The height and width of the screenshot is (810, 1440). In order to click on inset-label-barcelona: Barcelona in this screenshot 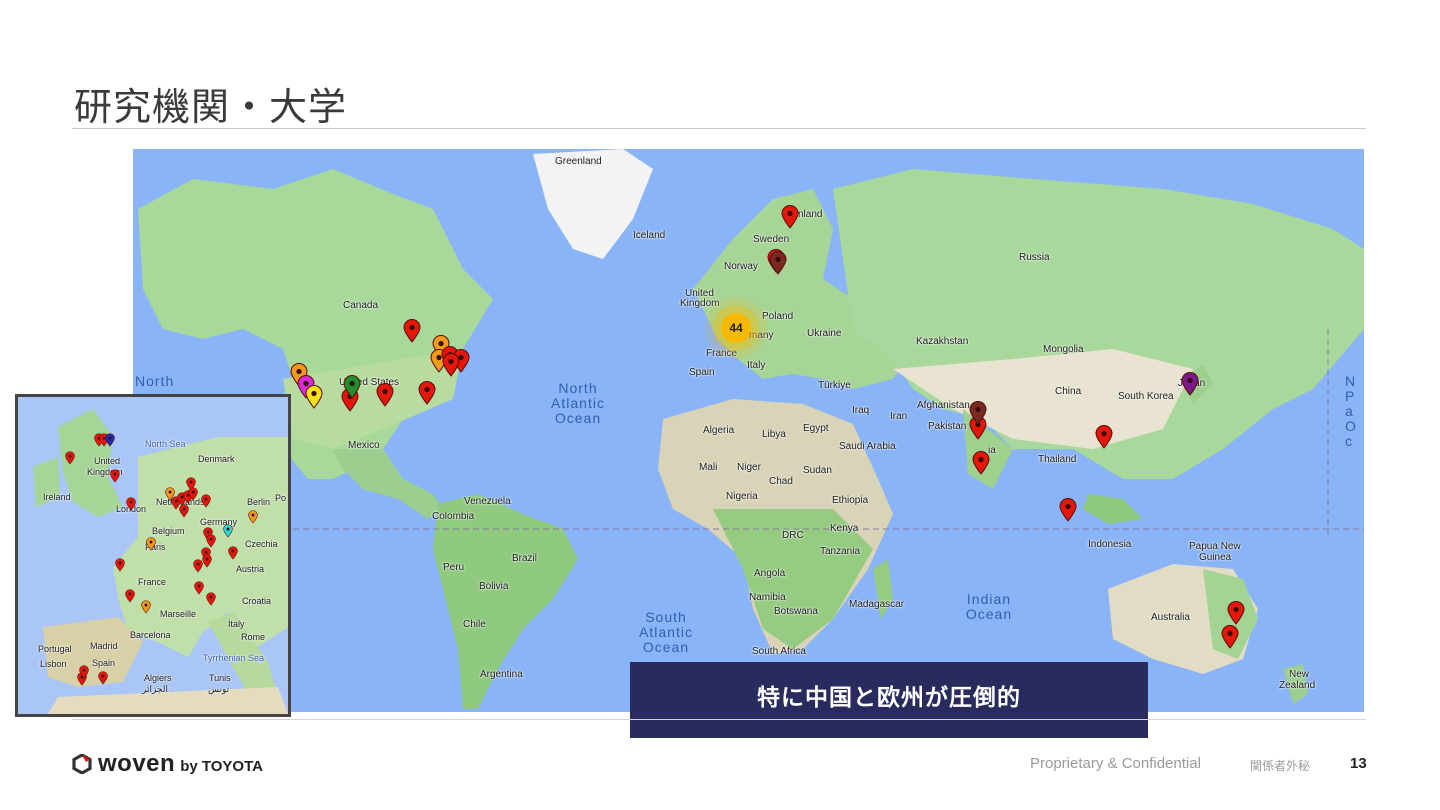, I will do `click(150, 635)`.